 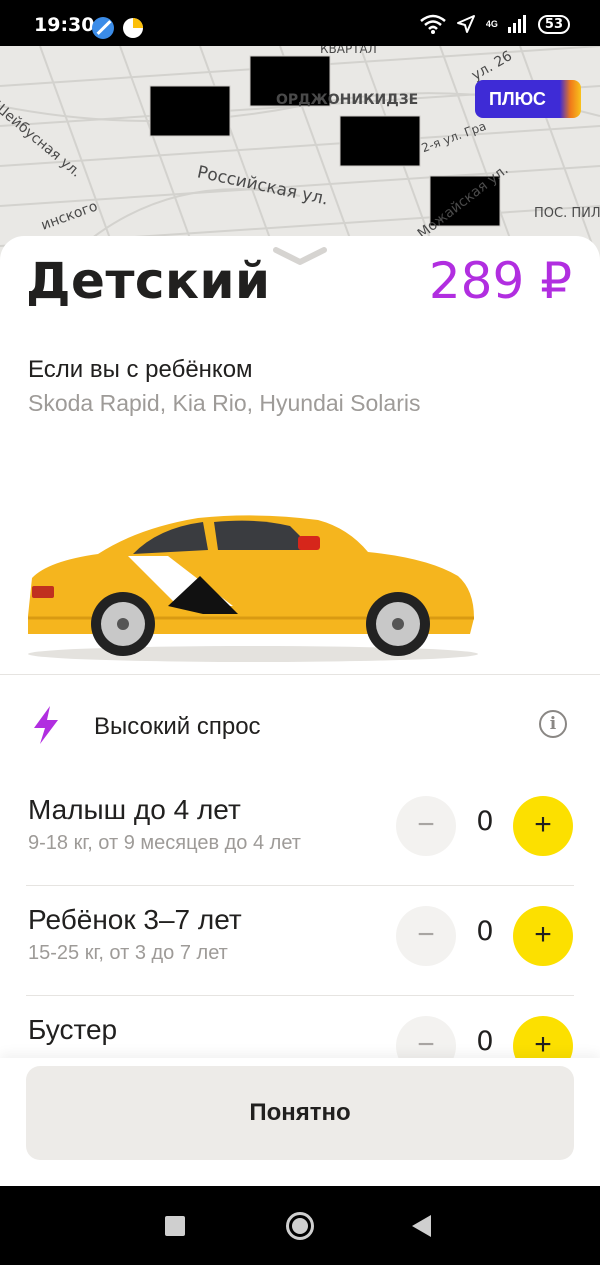 I want to click on location-arrow-icon, so click(x=465, y=24).